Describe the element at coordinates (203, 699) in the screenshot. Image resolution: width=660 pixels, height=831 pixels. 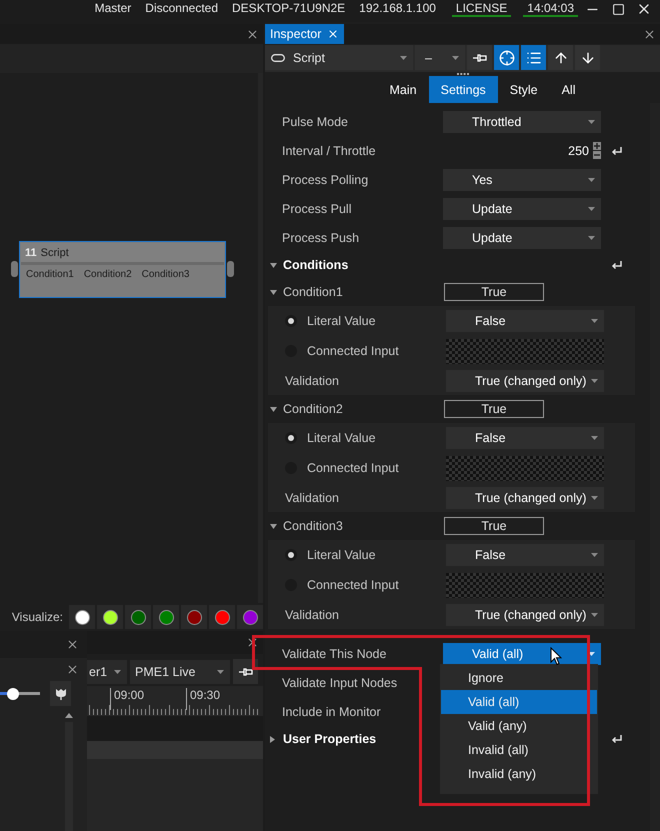
I see `time-label: 09:30` at that location.